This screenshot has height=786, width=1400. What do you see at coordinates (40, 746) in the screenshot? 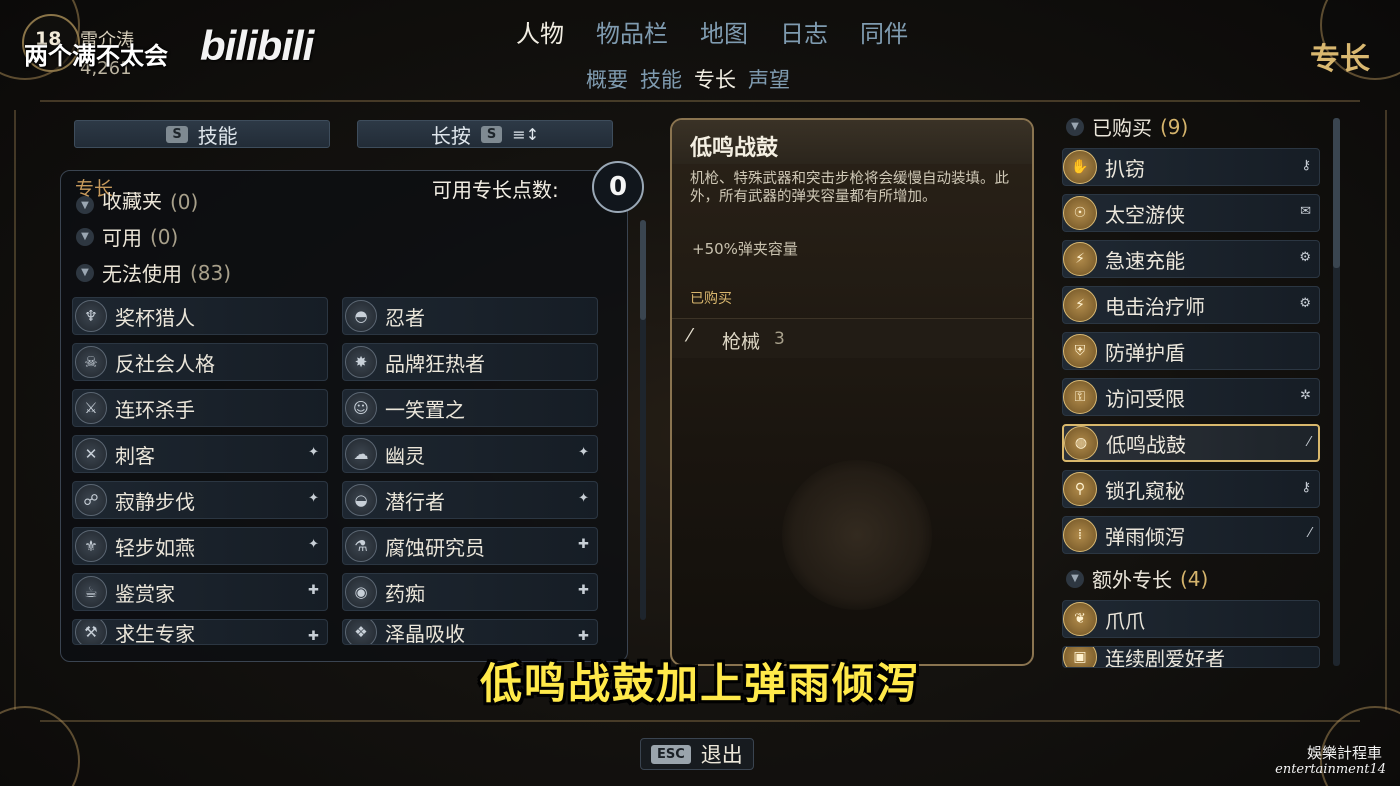
I see `frame-corner-bottom-left` at bounding box center [40, 746].